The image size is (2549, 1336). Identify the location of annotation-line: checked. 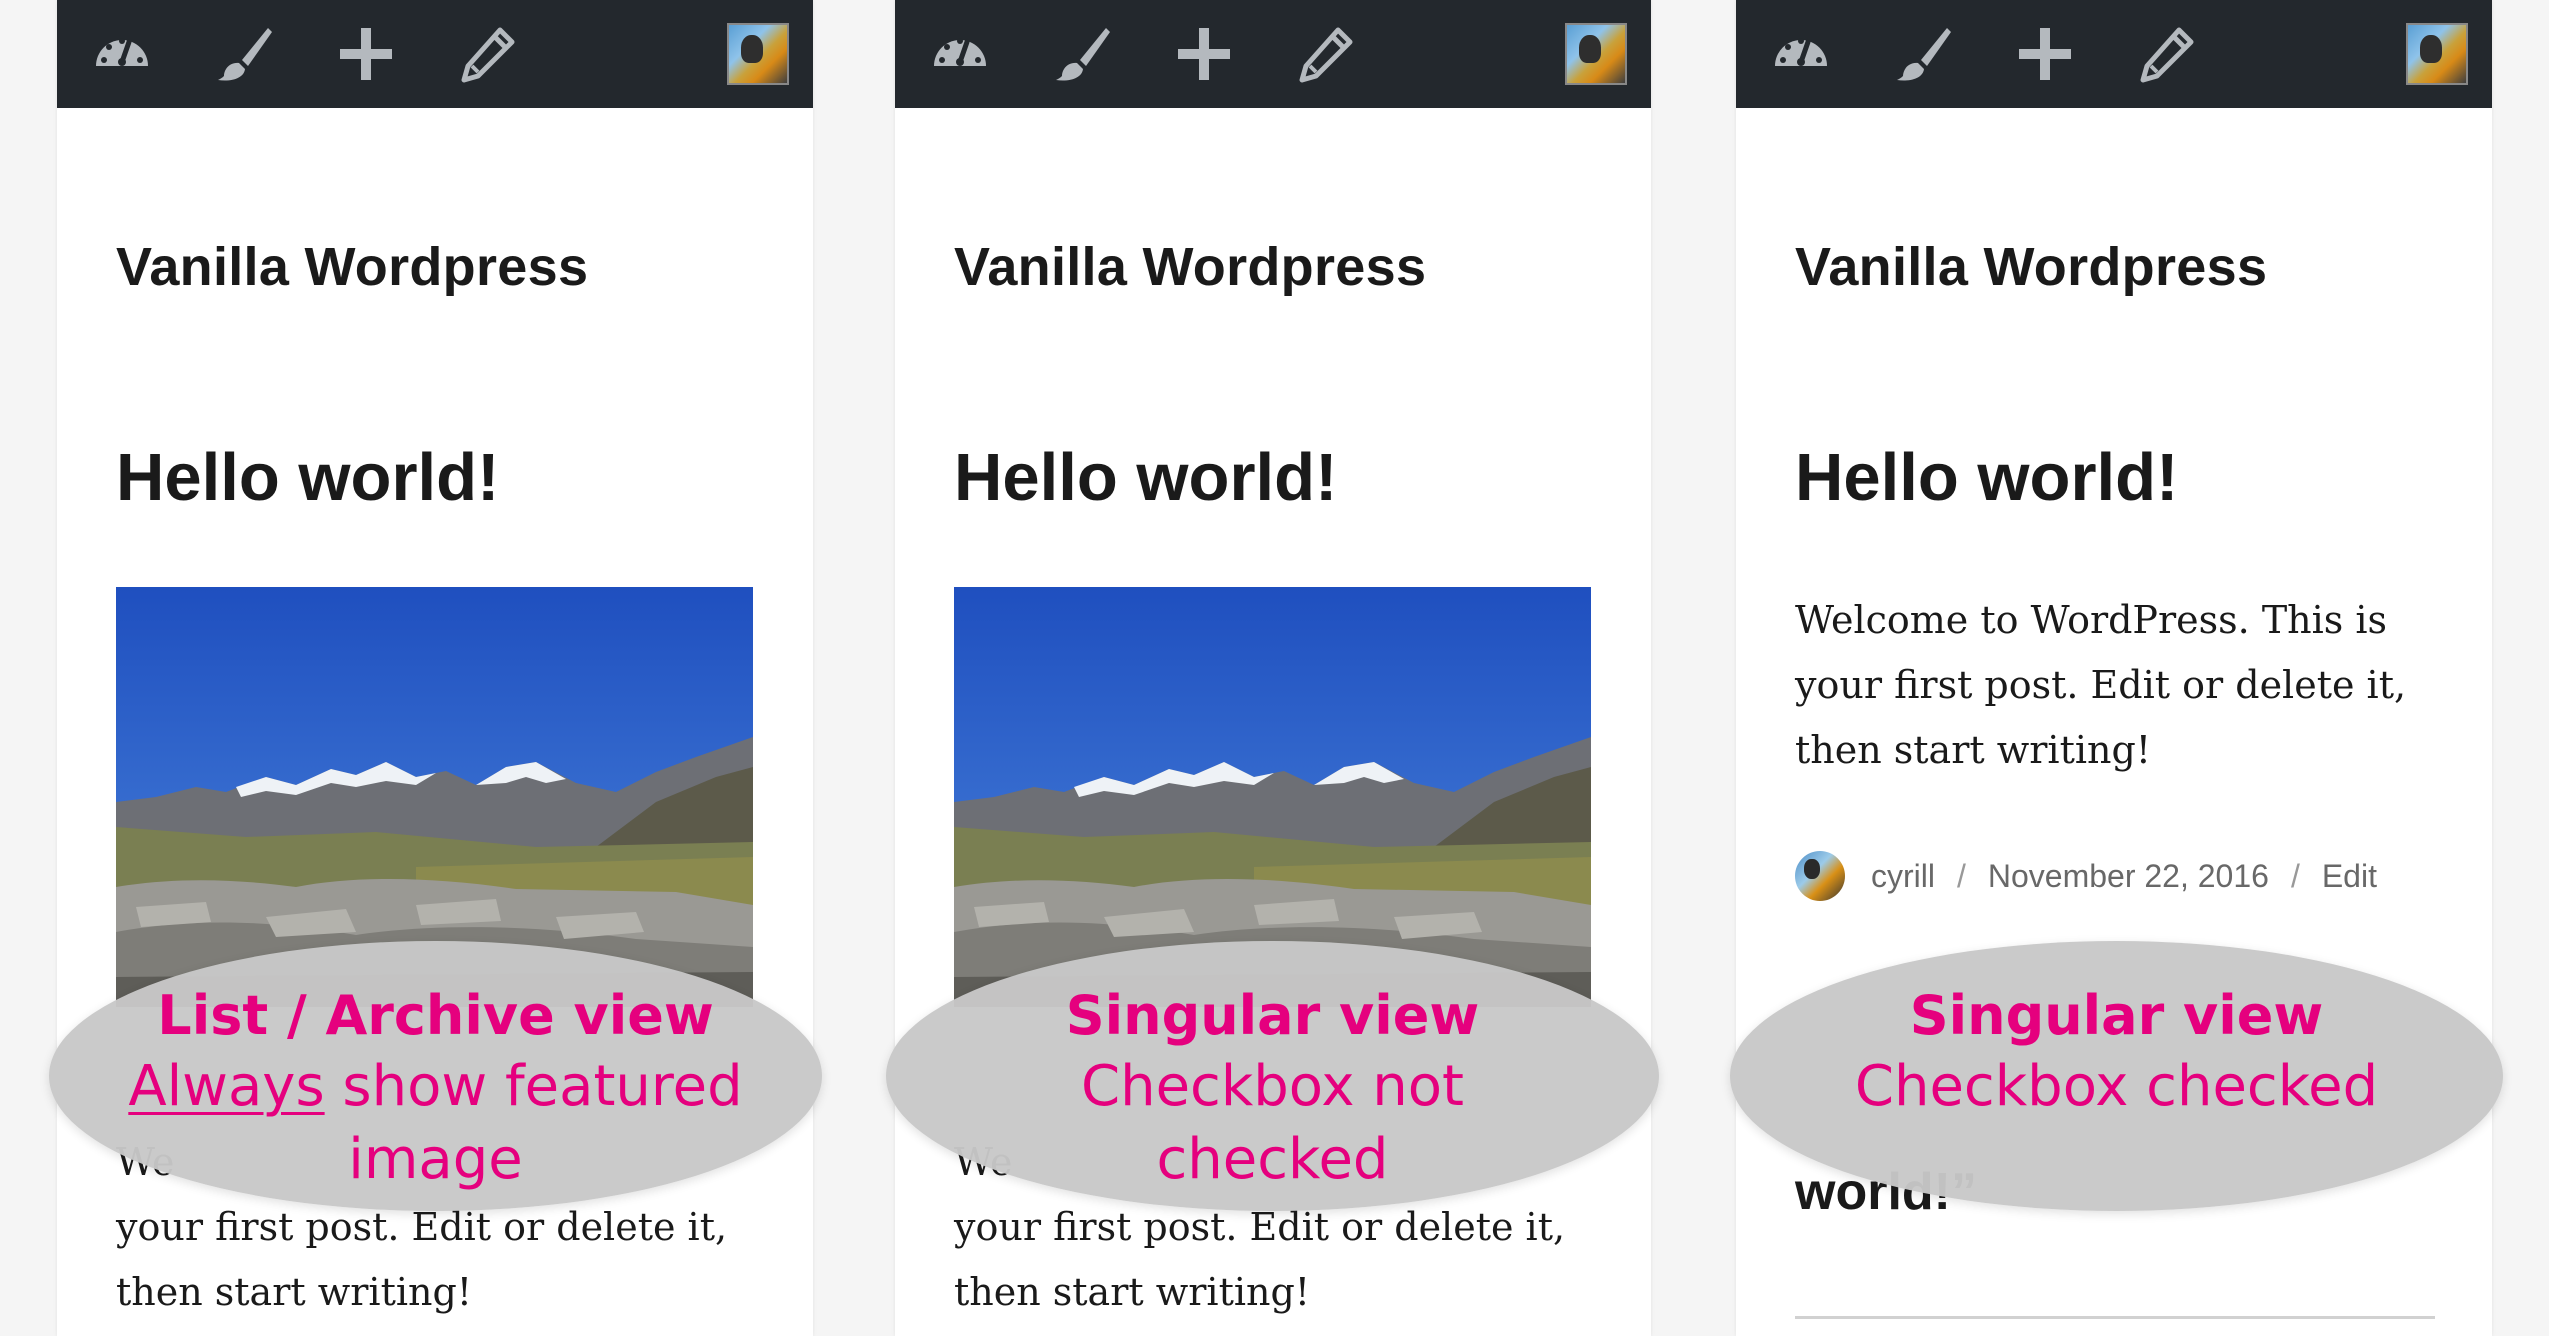
(1272, 1159).